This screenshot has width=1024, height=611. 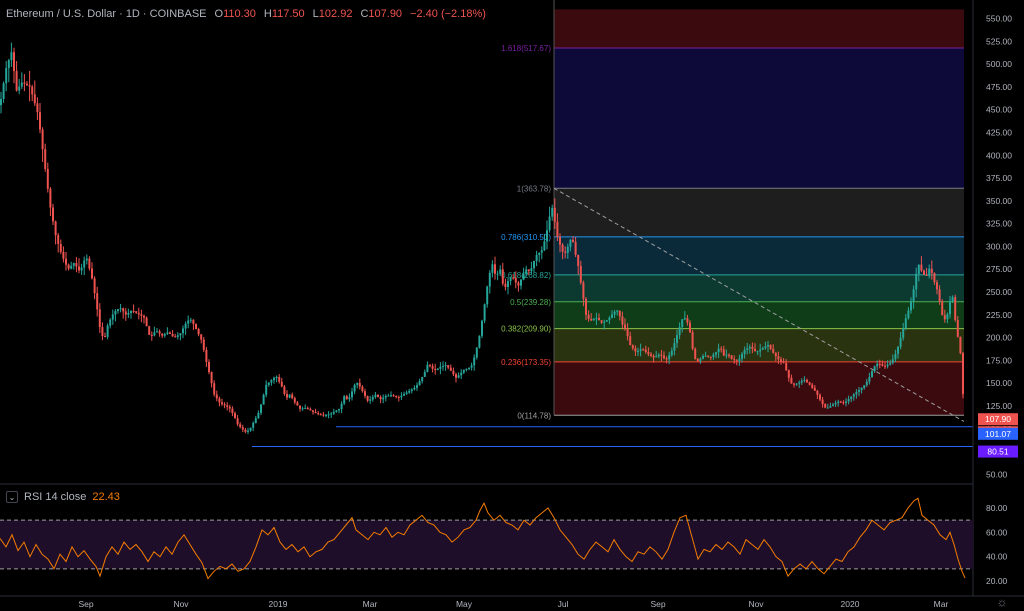 I want to click on fib-zone, so click(x=759, y=388).